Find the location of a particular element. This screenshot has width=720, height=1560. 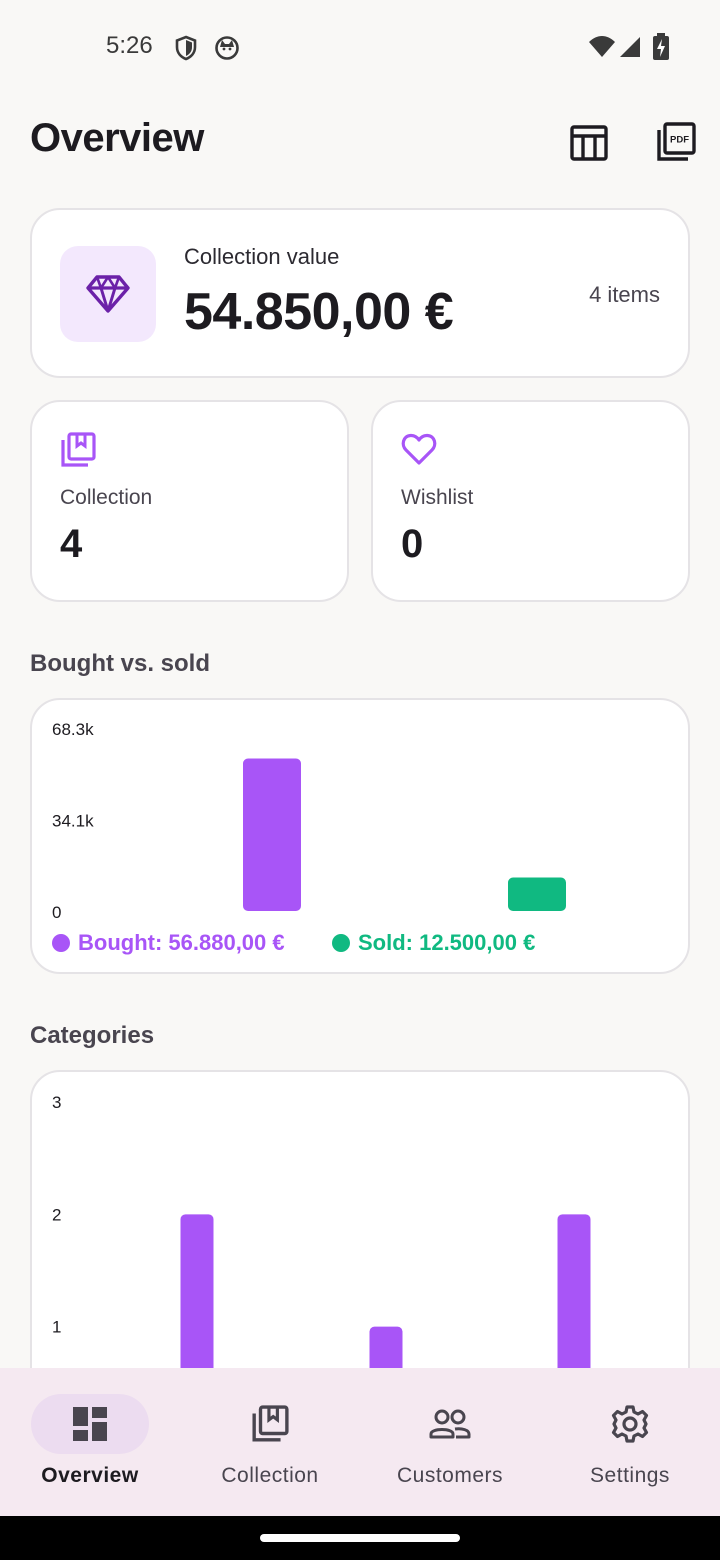

status-time: 5:26 is located at coordinates (129, 45).